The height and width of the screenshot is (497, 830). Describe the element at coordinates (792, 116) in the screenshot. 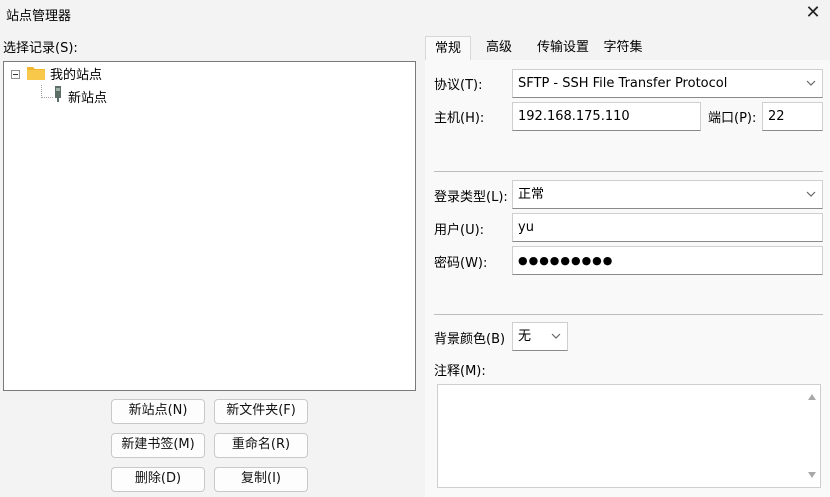

I see `port-input: 22` at that location.